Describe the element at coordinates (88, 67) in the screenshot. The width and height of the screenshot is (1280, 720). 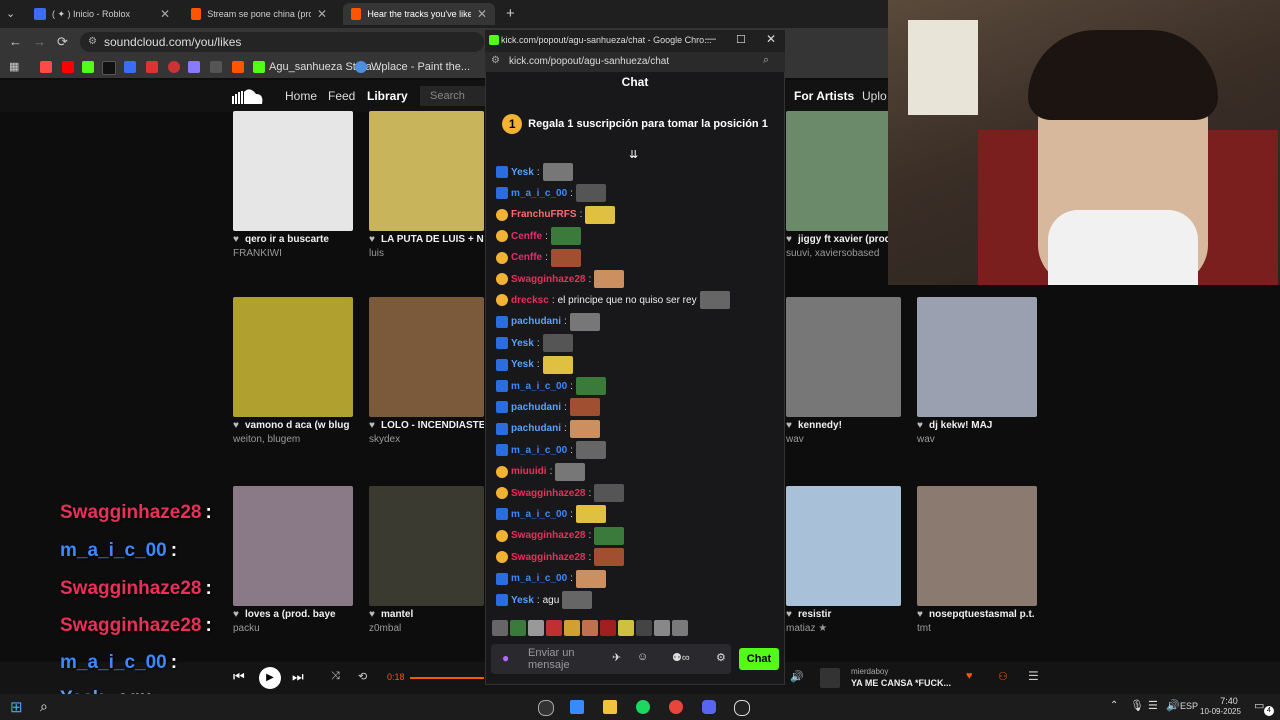
I see `kick-icon` at that location.